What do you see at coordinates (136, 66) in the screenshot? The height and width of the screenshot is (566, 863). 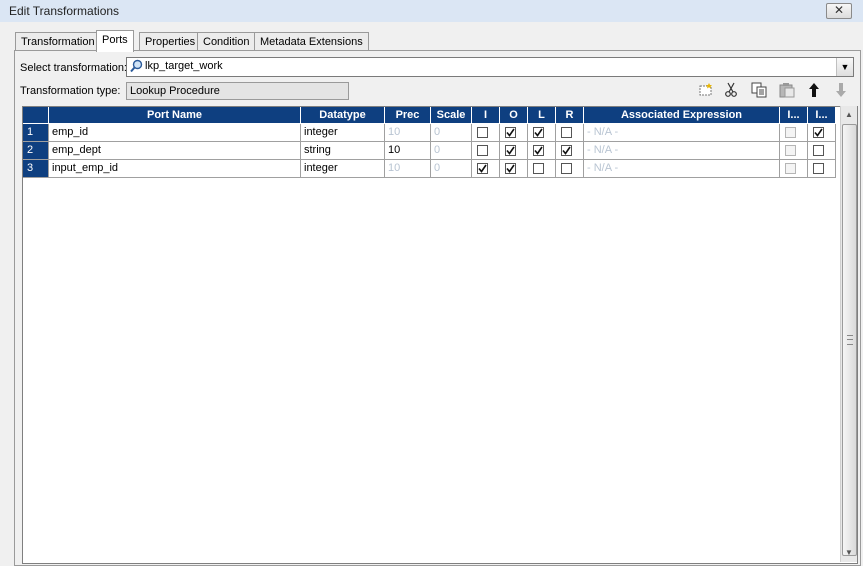 I see `lookup-transformation-icon` at bounding box center [136, 66].